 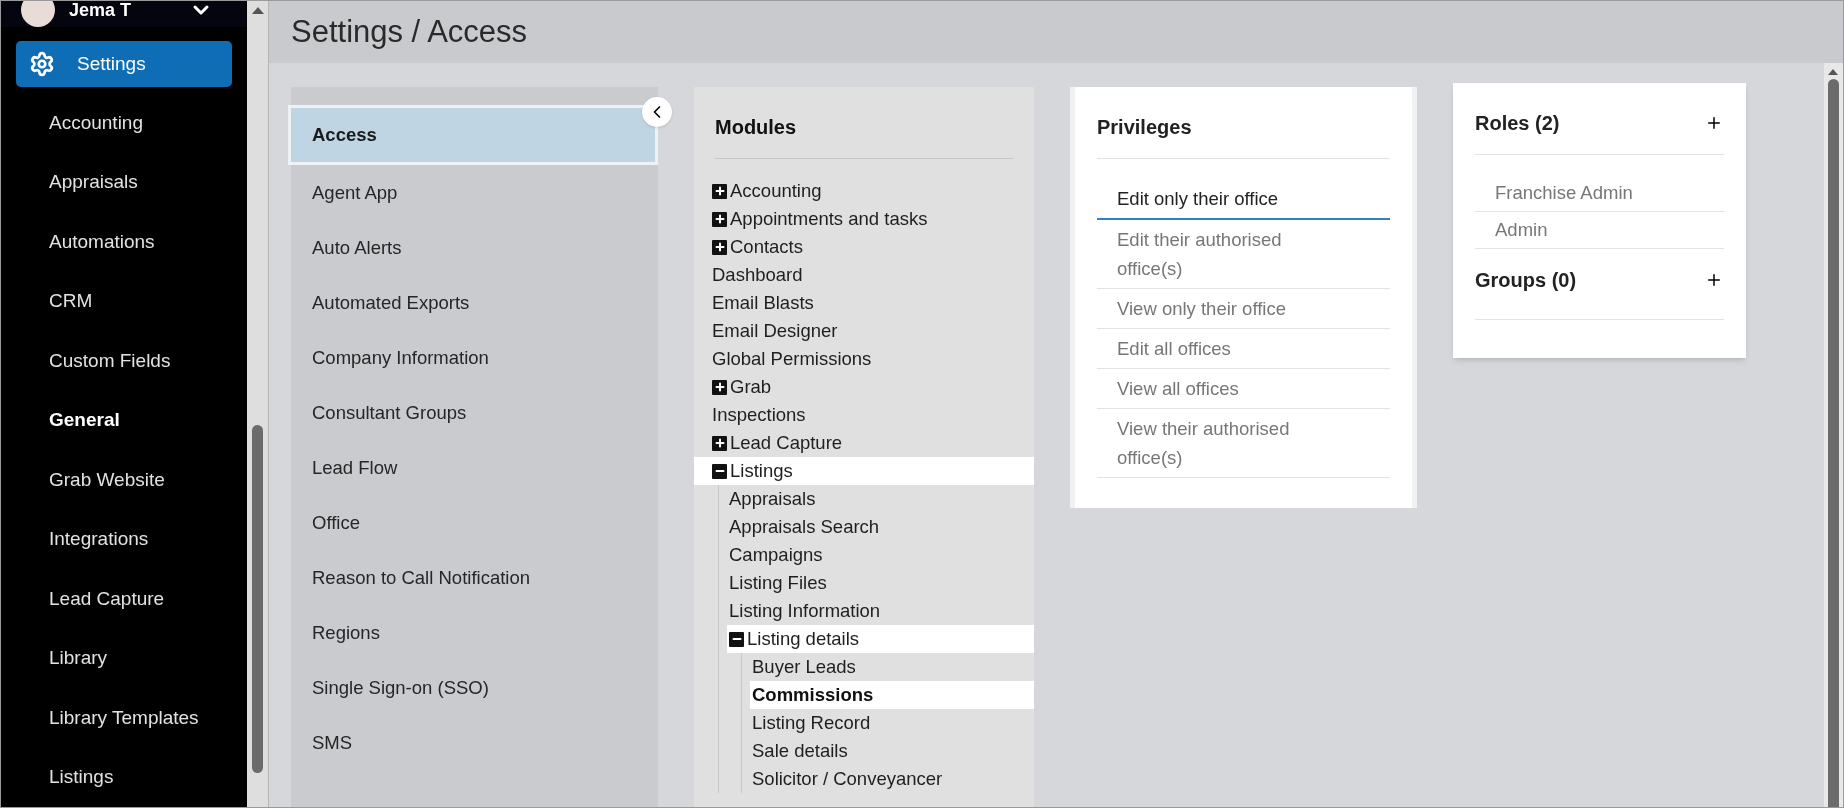 What do you see at coordinates (124, 718) in the screenshot?
I see `sidebar-item: Library Templates` at bounding box center [124, 718].